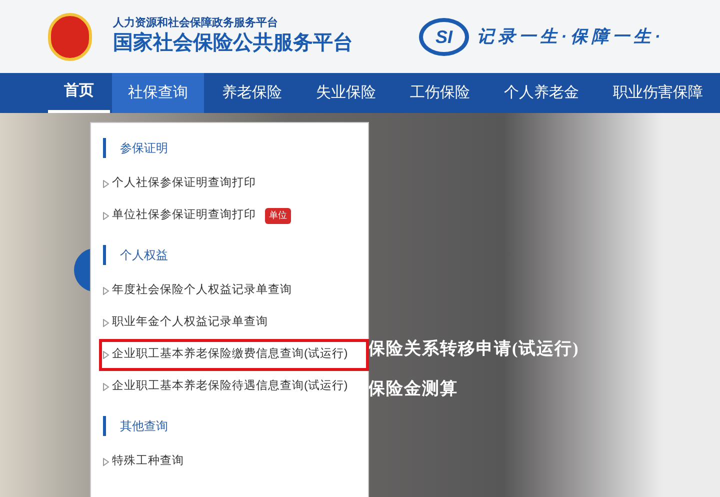 This screenshot has height=497, width=720. What do you see at coordinates (232, 216) in the screenshot?
I see `menu-link: 单位社保参保证明查询打印 单位` at bounding box center [232, 216].